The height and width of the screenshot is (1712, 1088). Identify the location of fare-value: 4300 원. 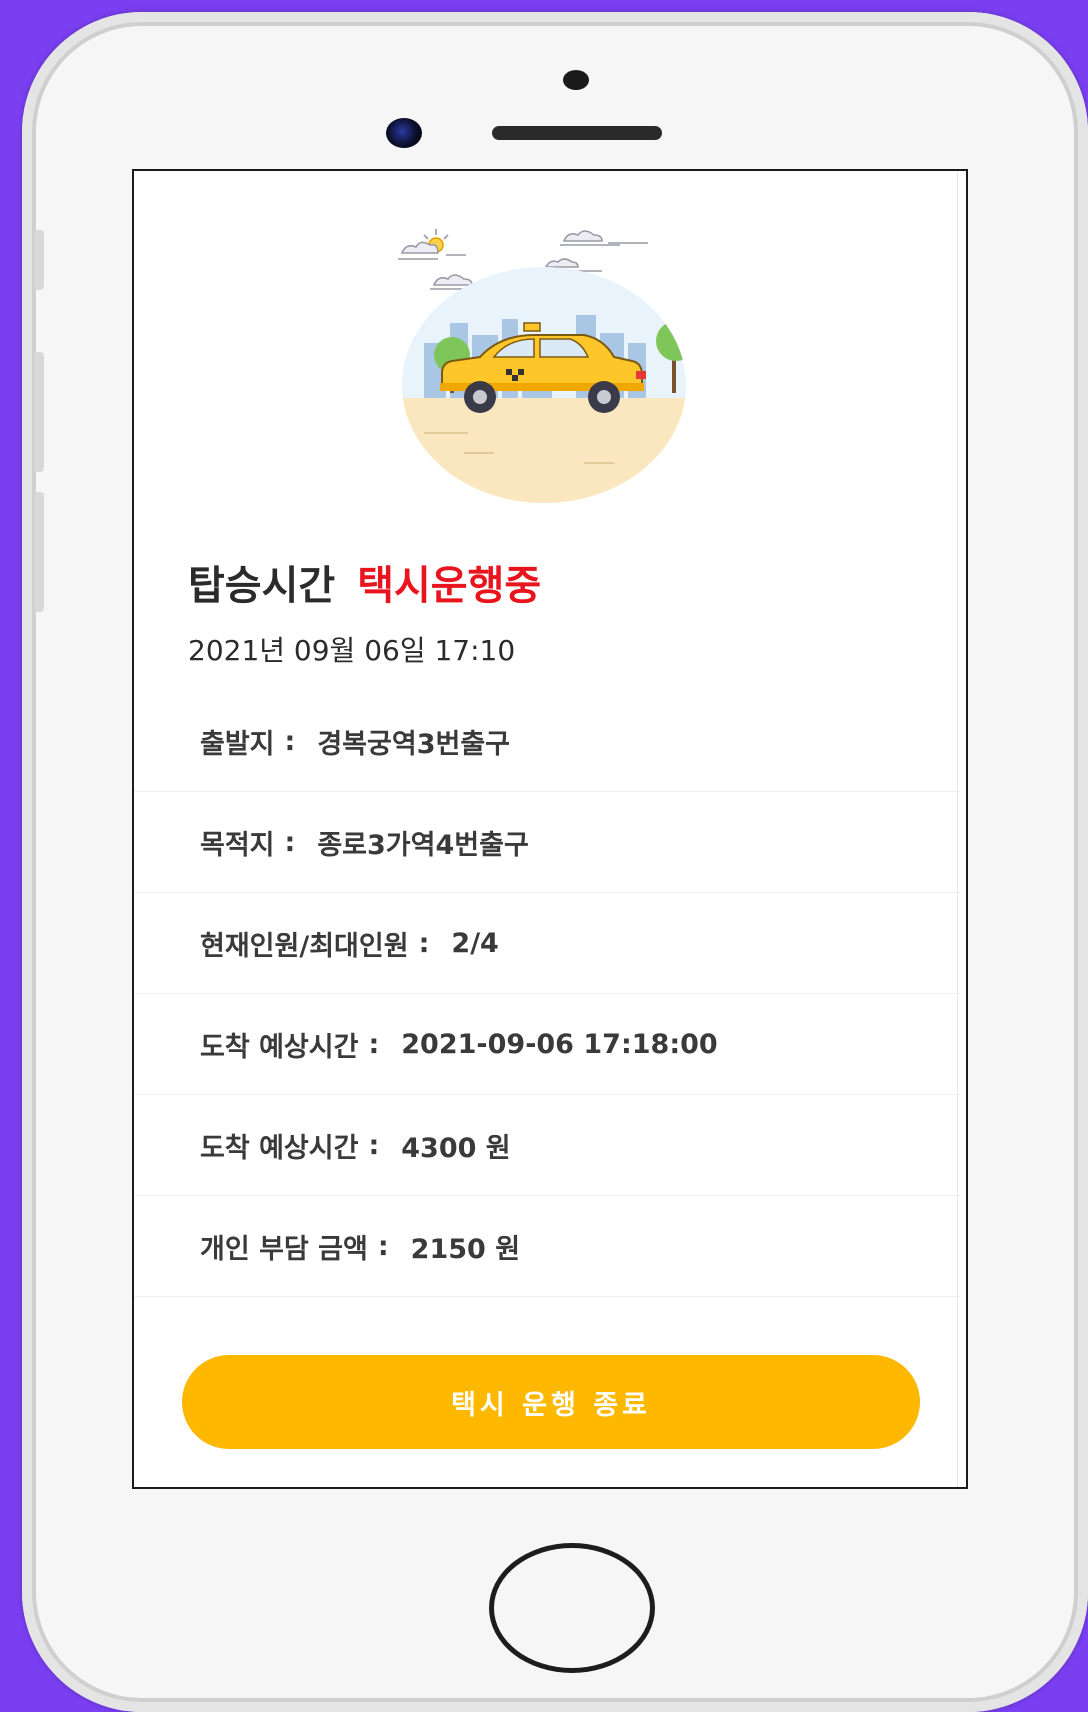
(456, 1148).